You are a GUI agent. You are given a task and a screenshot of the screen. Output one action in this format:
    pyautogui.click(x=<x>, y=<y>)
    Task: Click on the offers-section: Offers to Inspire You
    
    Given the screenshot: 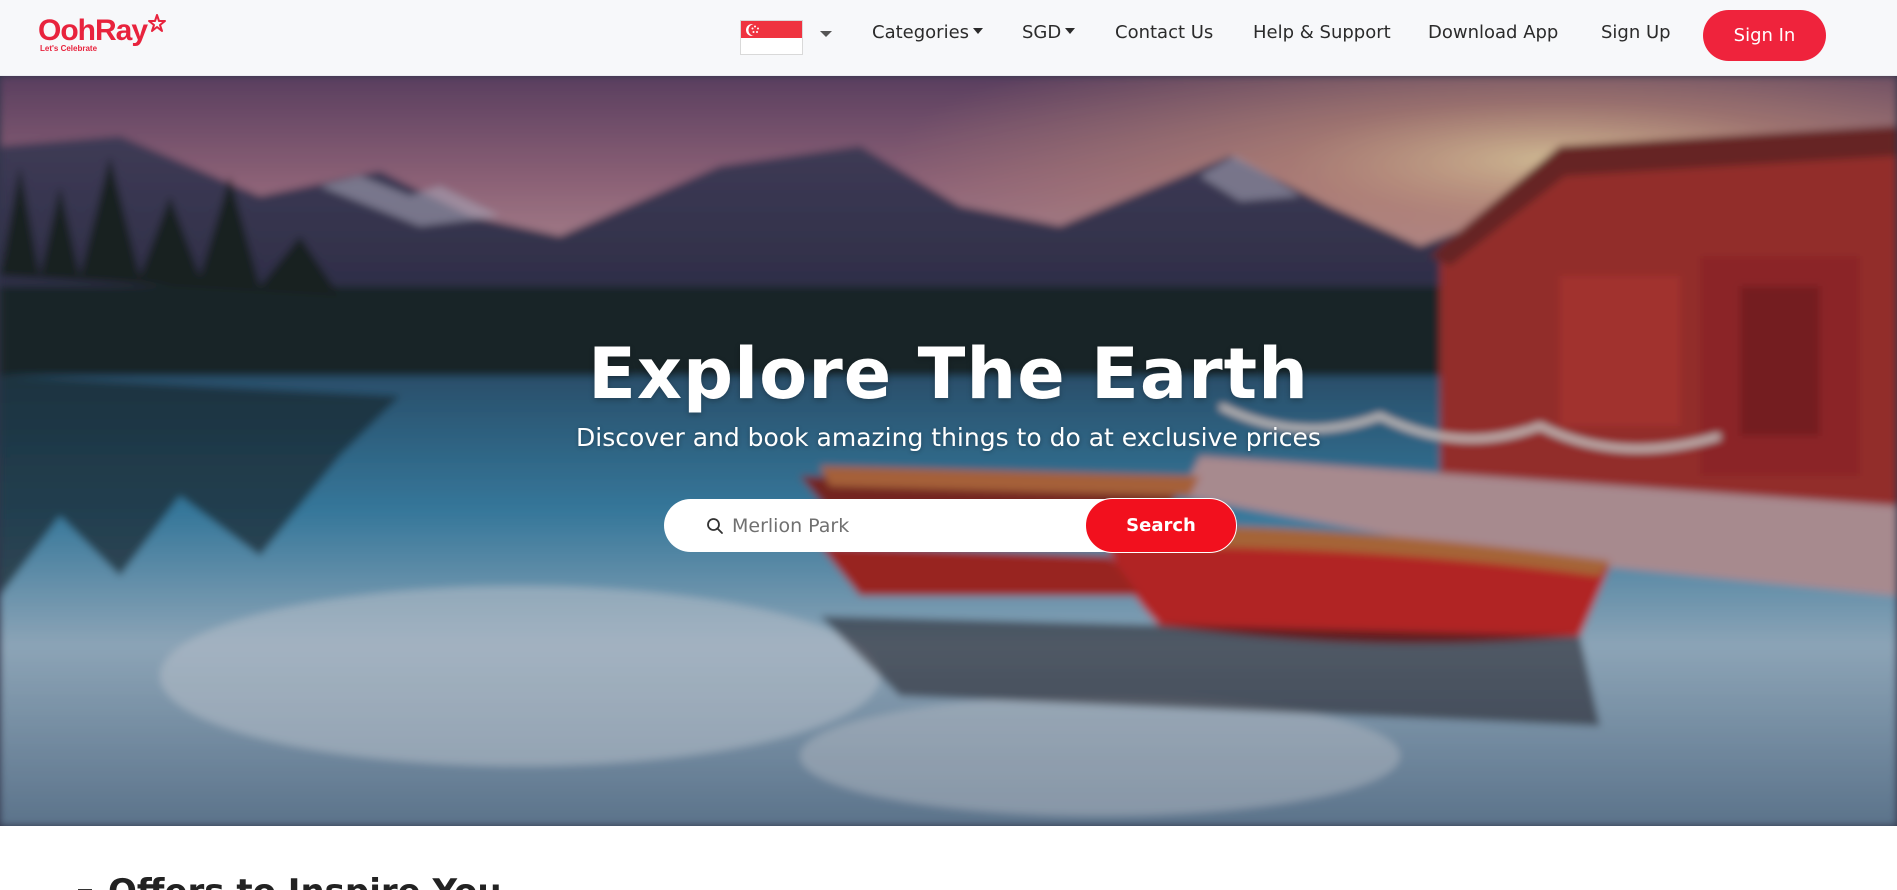 What is the action you would take?
    pyautogui.click(x=948, y=858)
    